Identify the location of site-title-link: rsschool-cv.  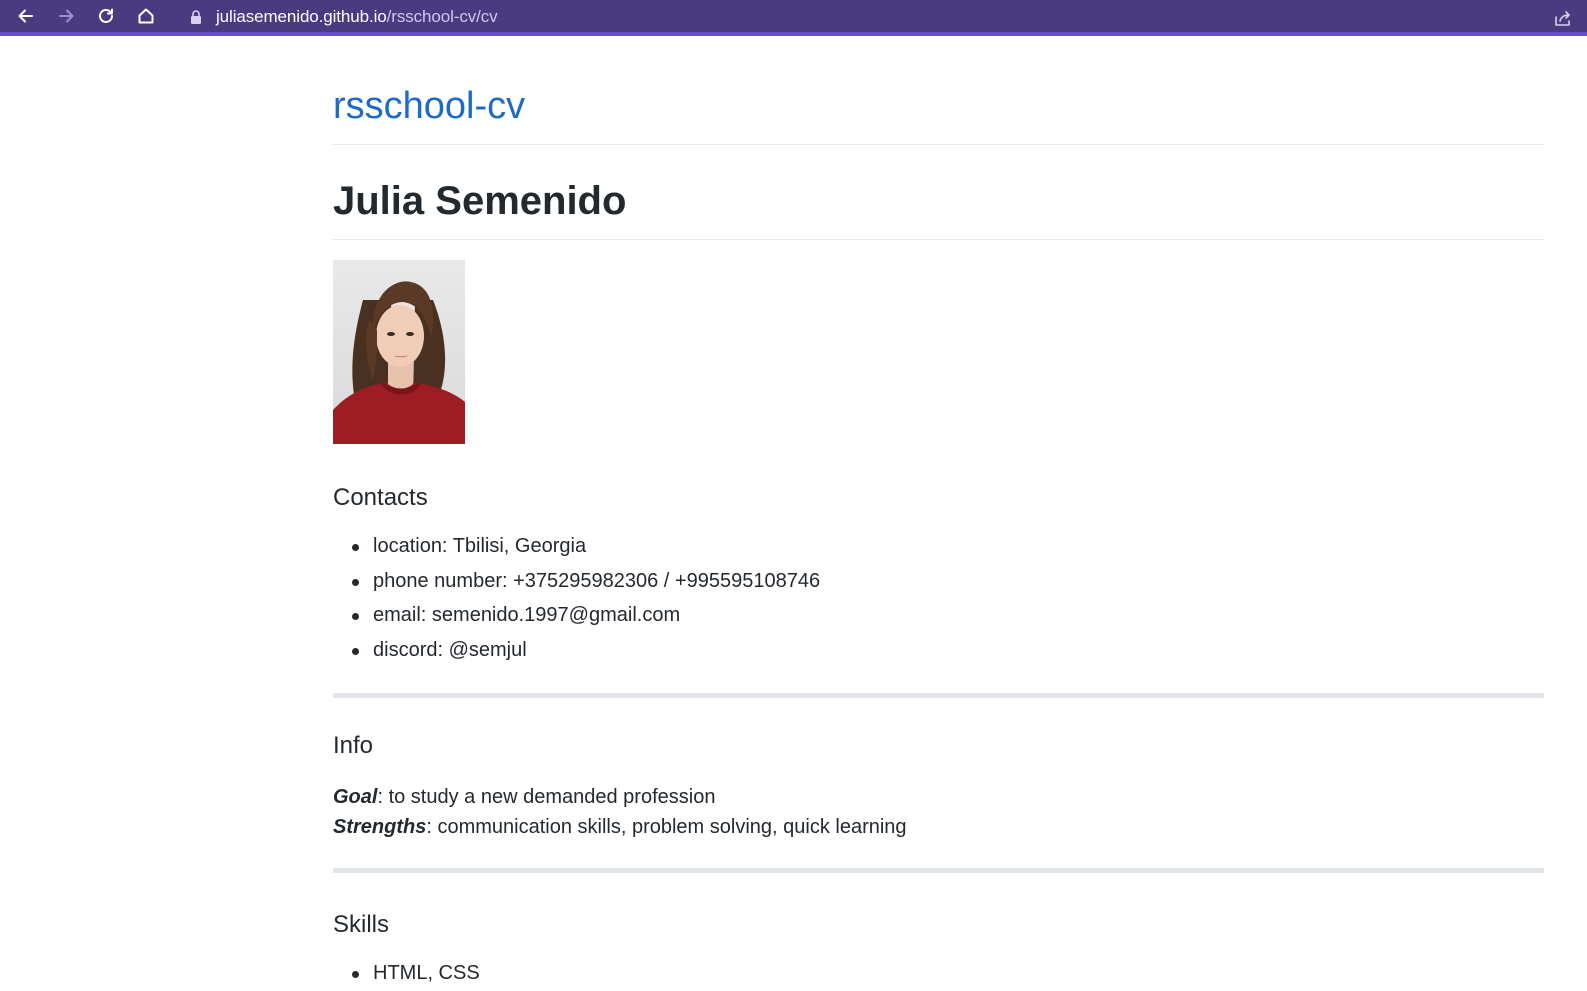
(938, 112).